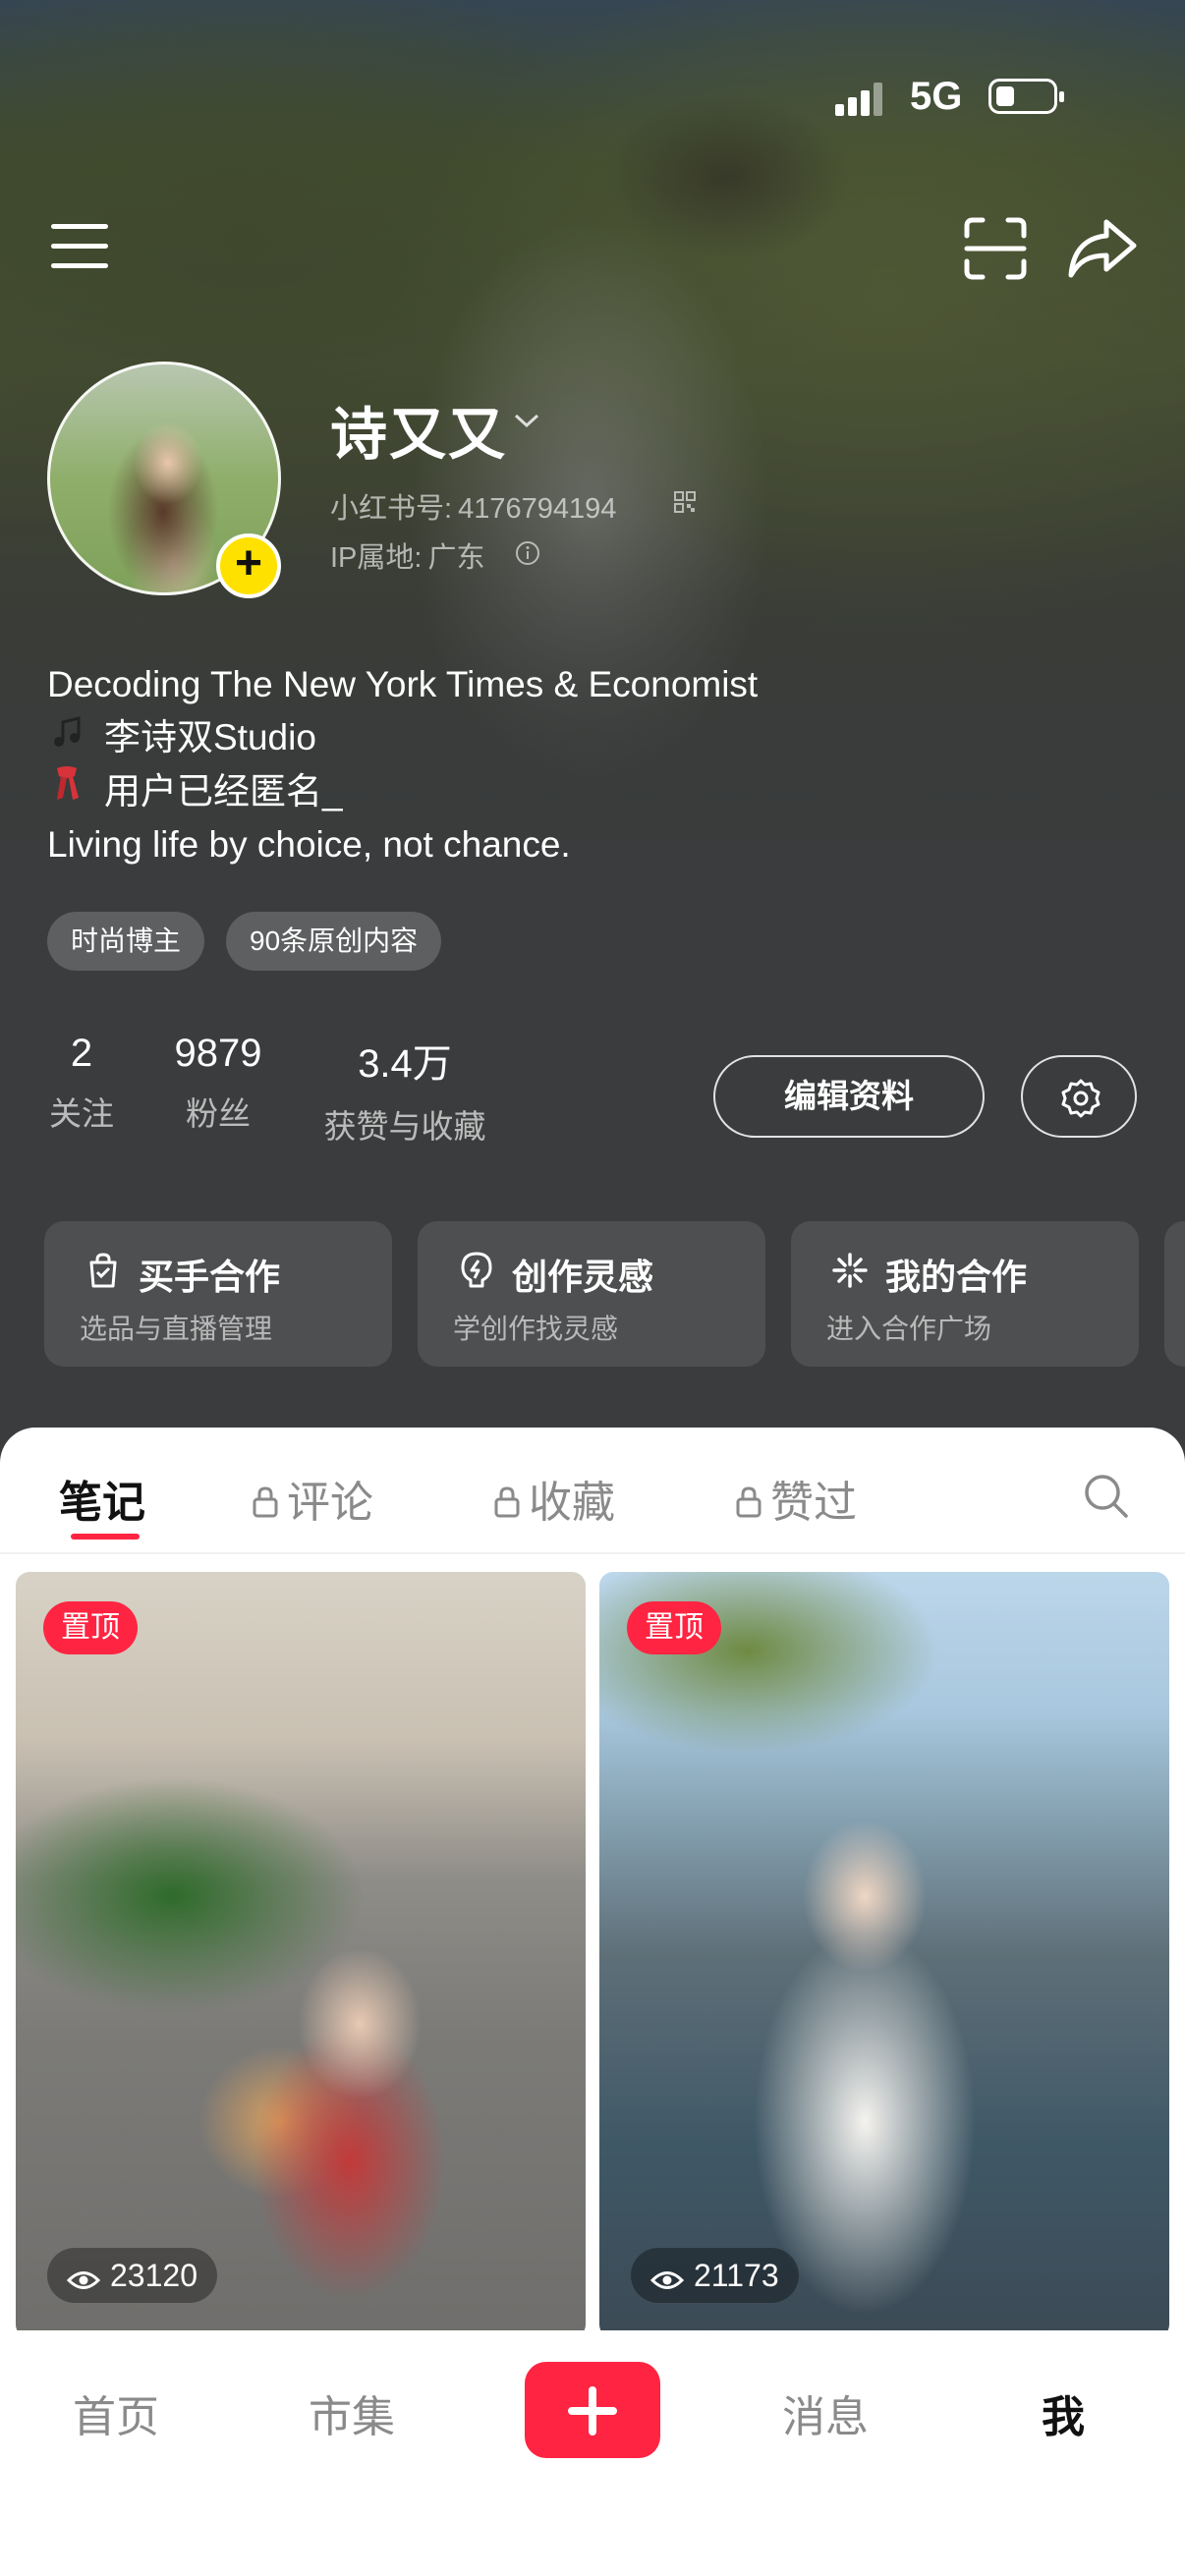 The width and height of the screenshot is (1185, 2576). What do you see at coordinates (103, 1270) in the screenshot?
I see `shopping-bag-icon` at bounding box center [103, 1270].